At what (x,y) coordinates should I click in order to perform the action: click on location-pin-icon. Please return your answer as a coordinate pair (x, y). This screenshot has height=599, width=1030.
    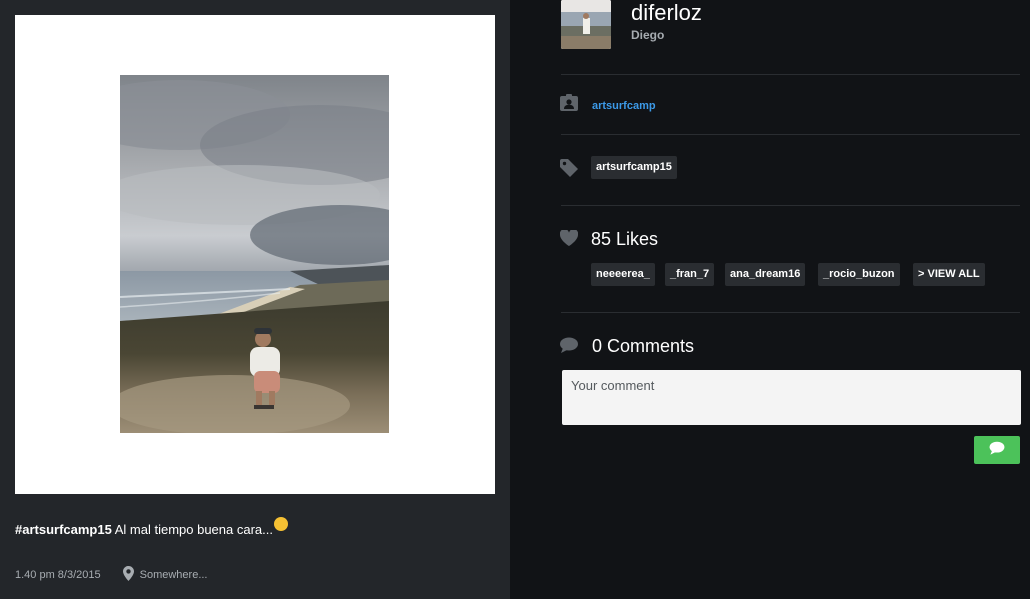
    Looking at the image, I should click on (128, 575).